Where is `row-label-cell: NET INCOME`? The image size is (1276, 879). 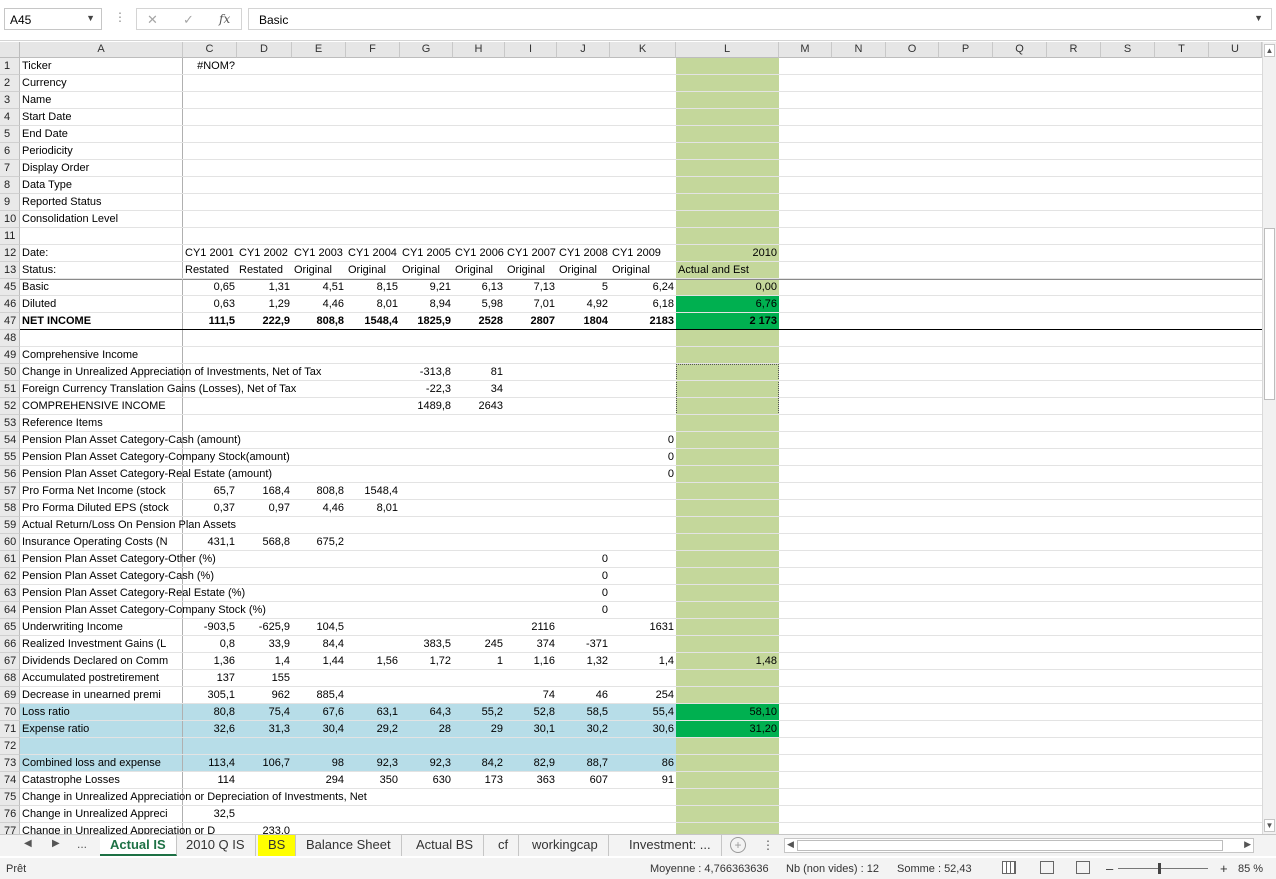 row-label-cell: NET INCOME is located at coordinates (100, 321).